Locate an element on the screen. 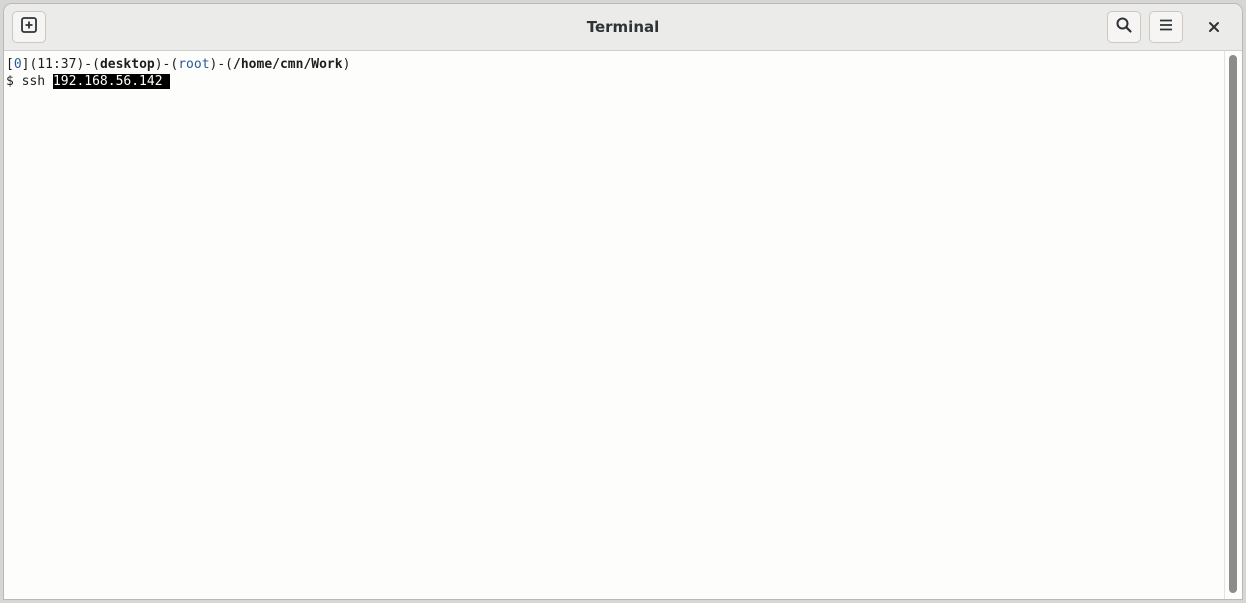 The height and width of the screenshot is (603, 1246). prompt-time: (11:37) is located at coordinates (57, 64).